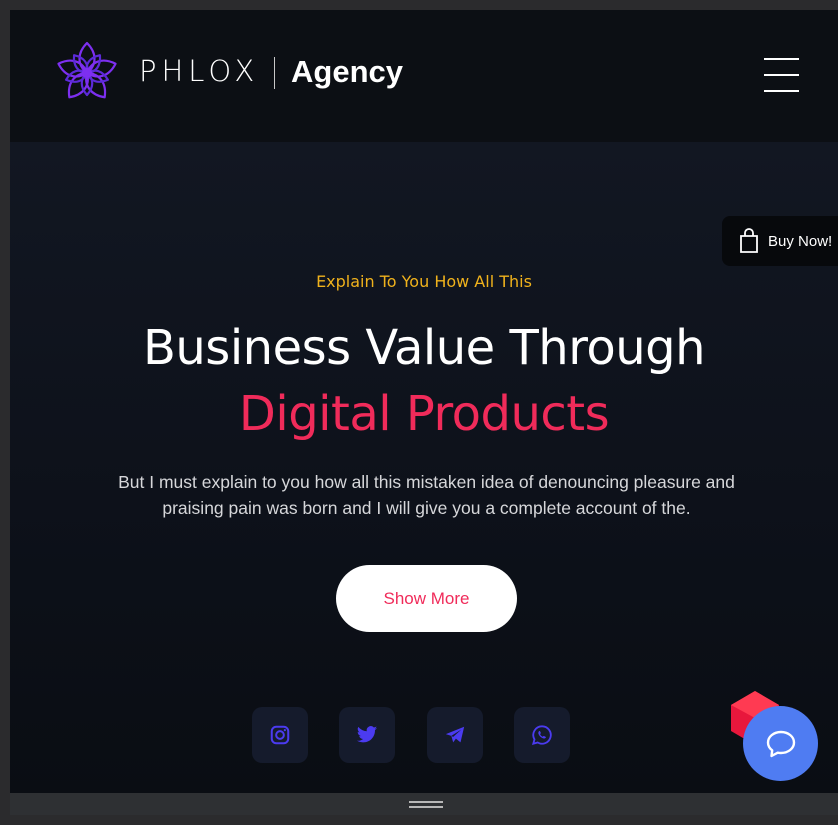 This screenshot has height=825, width=838. Describe the element at coordinates (781, 76) in the screenshot. I see `hamburger-menu-icon` at that location.